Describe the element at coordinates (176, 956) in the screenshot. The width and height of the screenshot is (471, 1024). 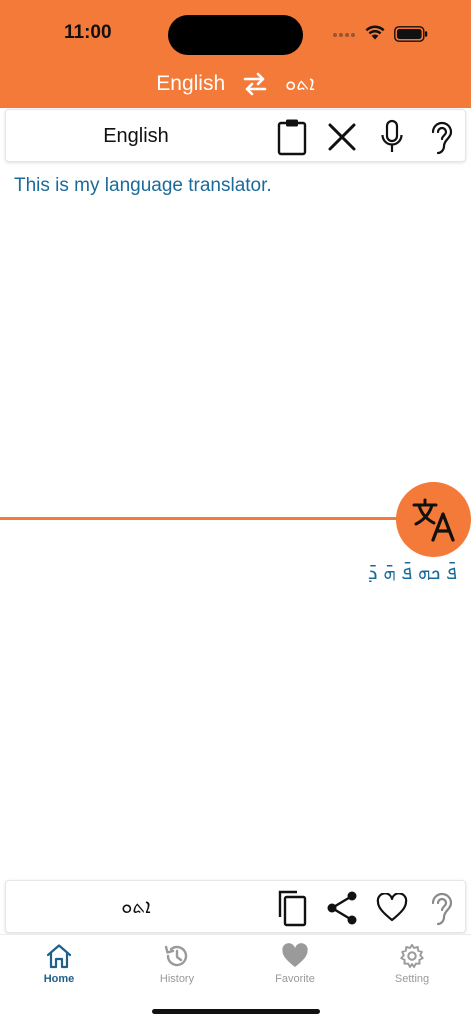
I see `history-icon` at that location.